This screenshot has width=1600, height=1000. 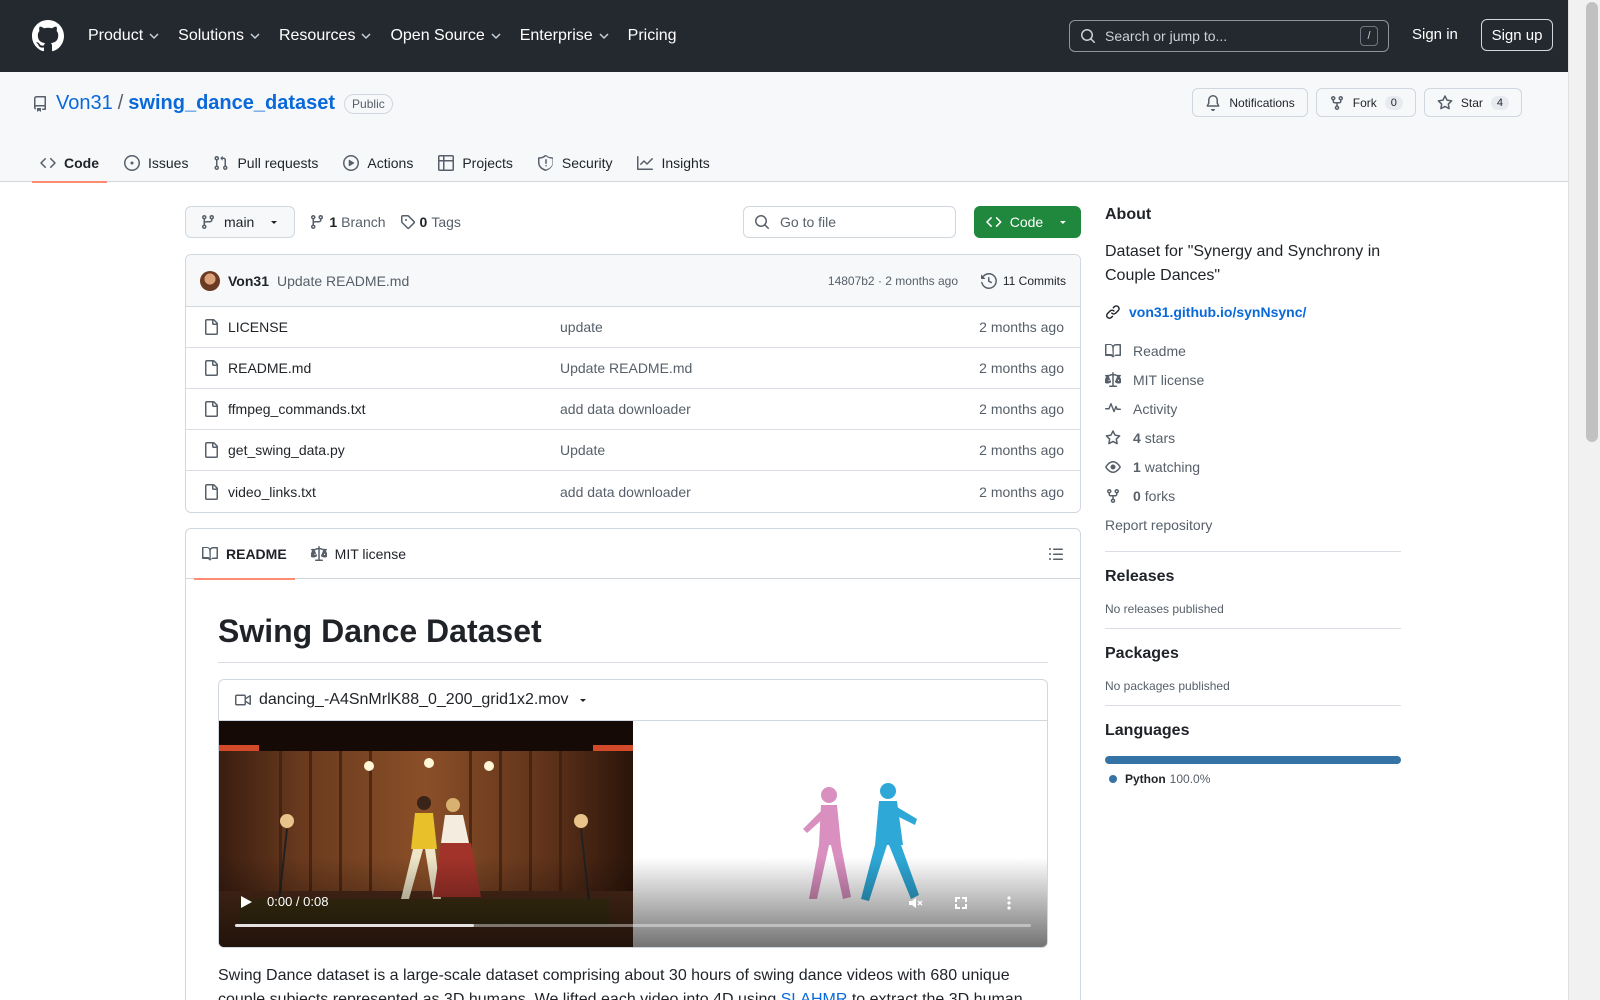 What do you see at coordinates (333, 222) in the screenshot?
I see `branch-count: 1` at bounding box center [333, 222].